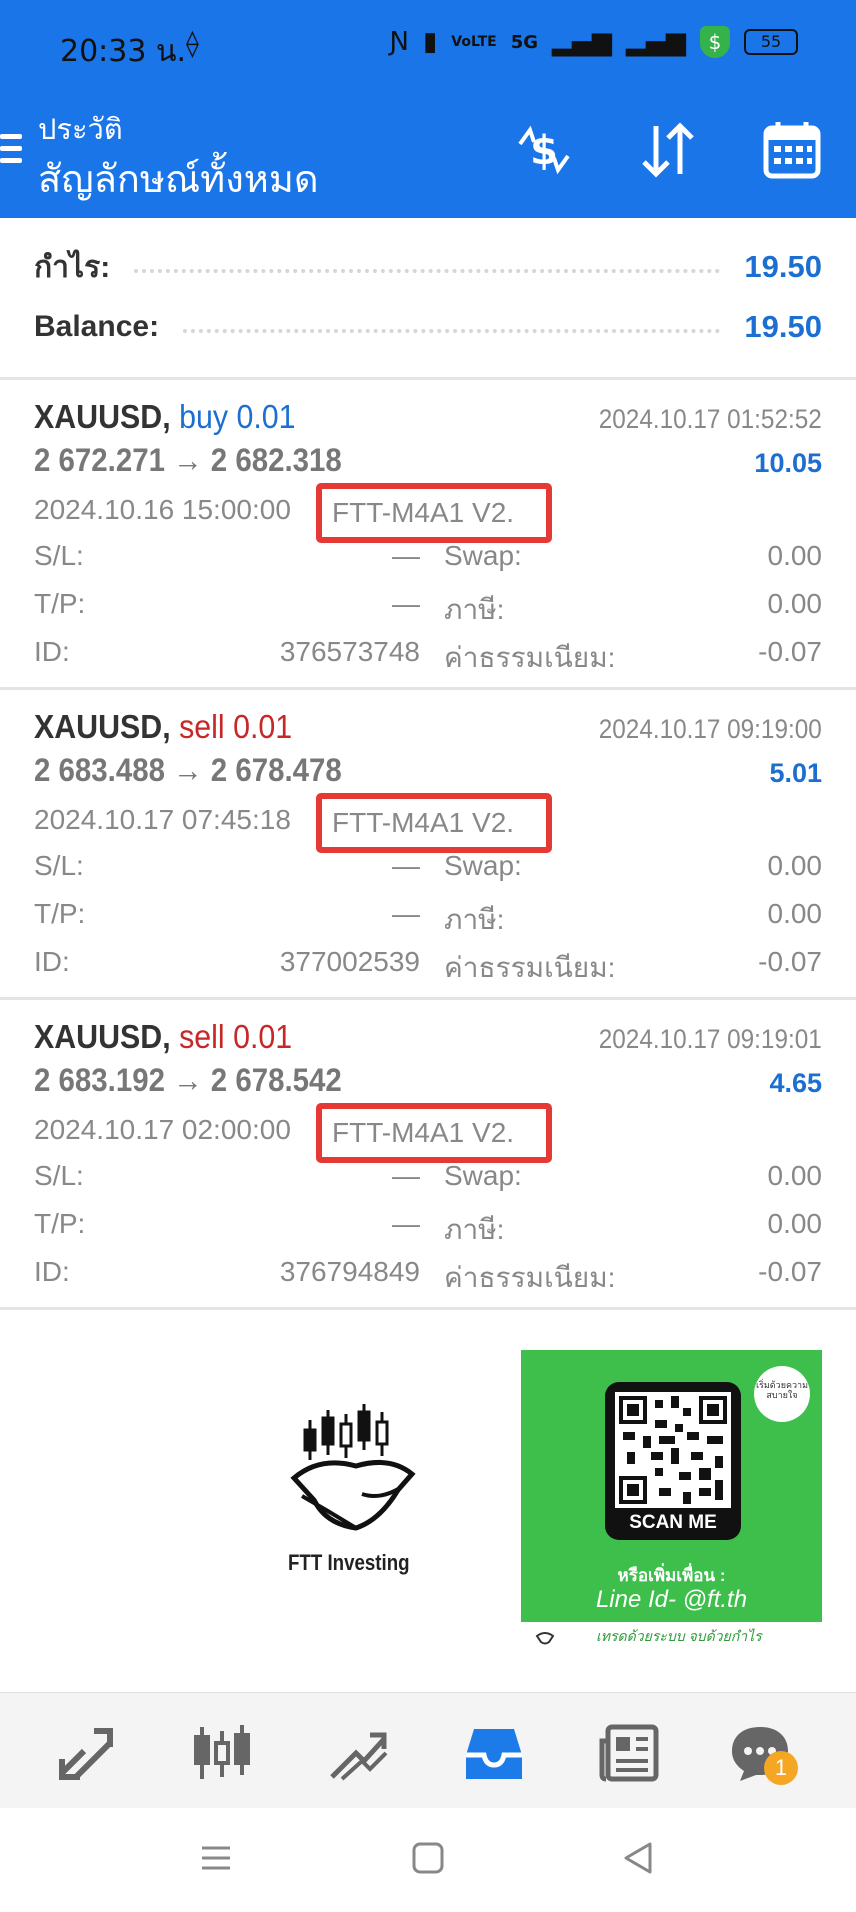 The image size is (856, 1912). I want to click on deal-close-time: 2024.10.17 09:19:01, so click(710, 1039).